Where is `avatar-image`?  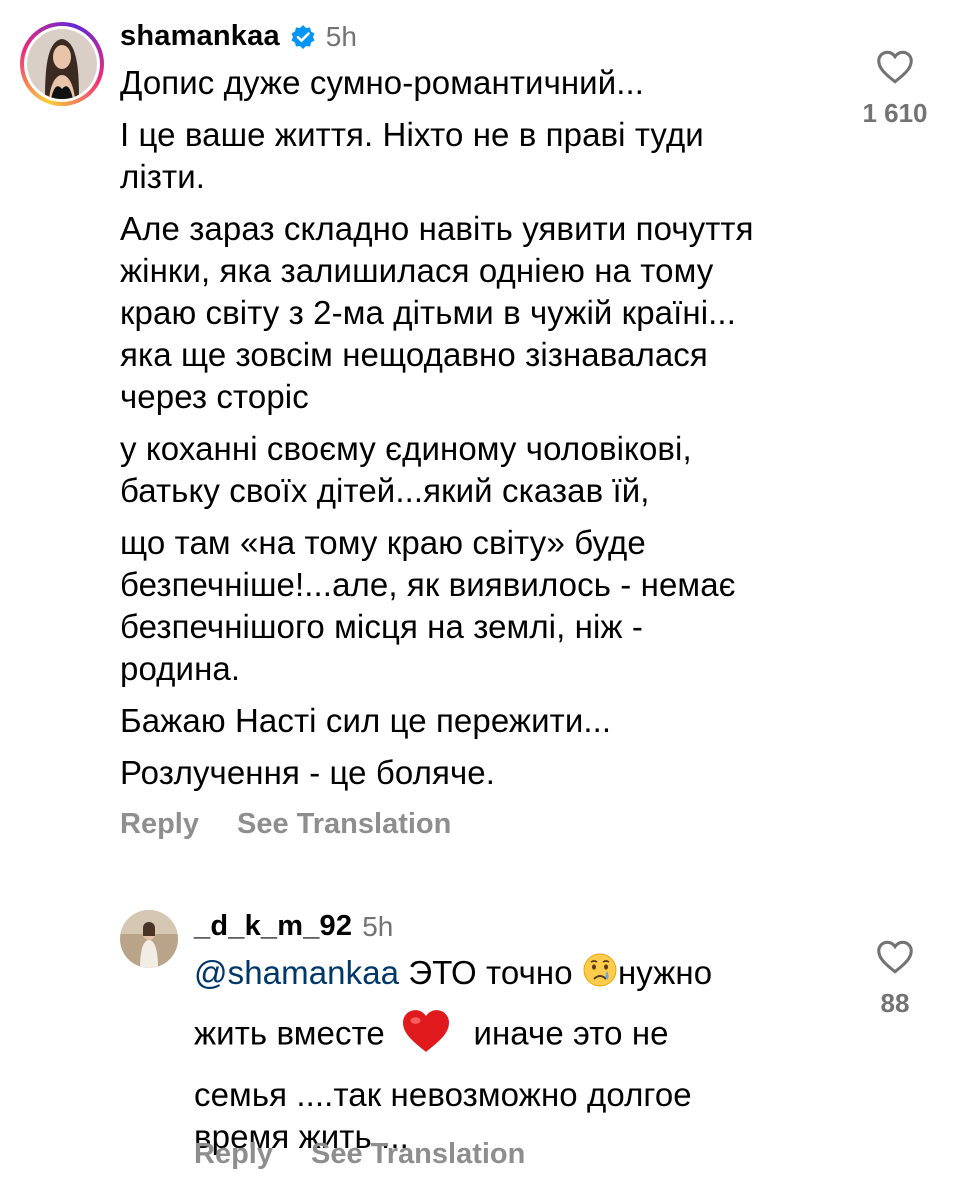
avatar-image is located at coordinates (149, 939).